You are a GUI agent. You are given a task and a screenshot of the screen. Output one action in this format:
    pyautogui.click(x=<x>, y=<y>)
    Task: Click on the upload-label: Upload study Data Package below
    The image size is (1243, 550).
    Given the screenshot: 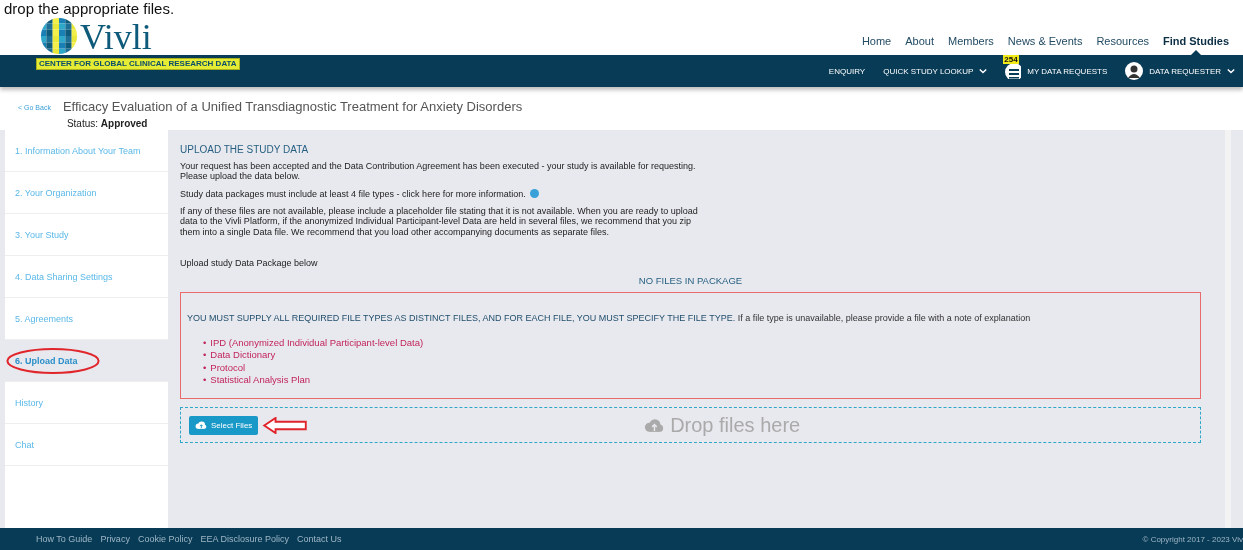 What is the action you would take?
    pyautogui.click(x=249, y=263)
    